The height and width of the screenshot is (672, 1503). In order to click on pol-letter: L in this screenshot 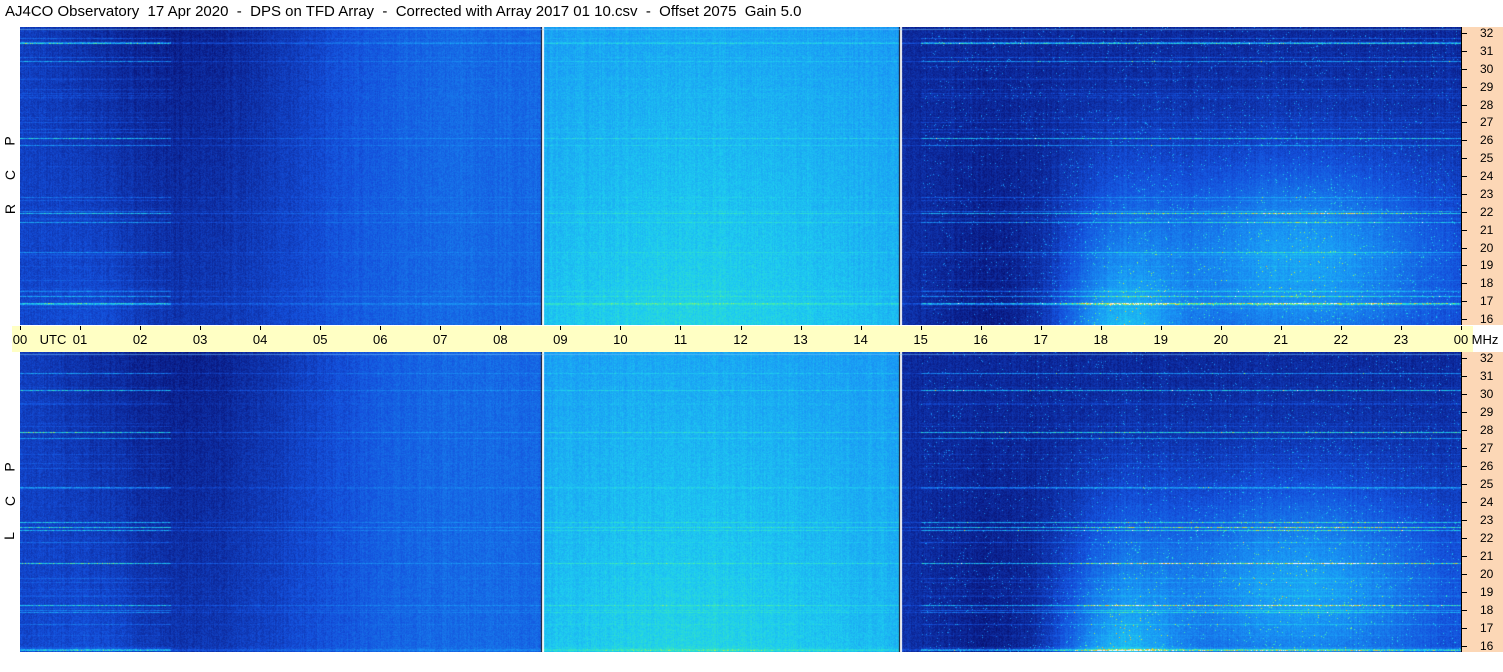, I will do `click(8, 536)`.